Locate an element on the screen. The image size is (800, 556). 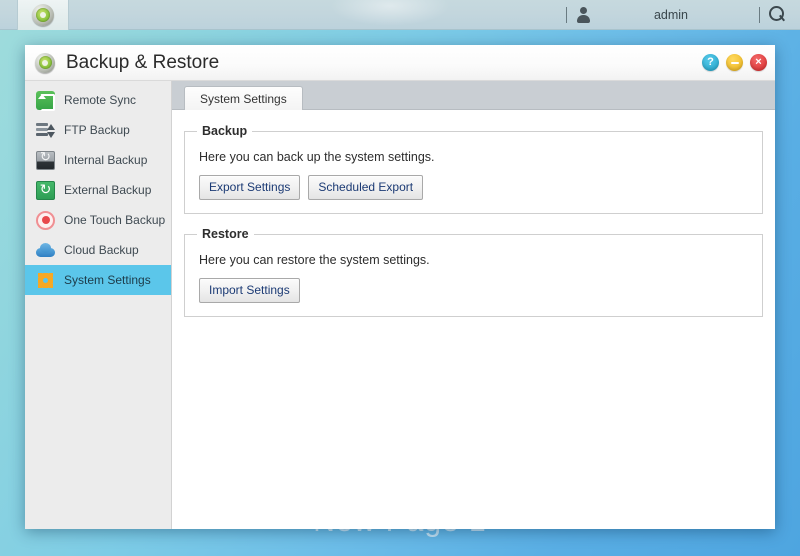
restore-section-legend: Restore is located at coordinates (225, 234).